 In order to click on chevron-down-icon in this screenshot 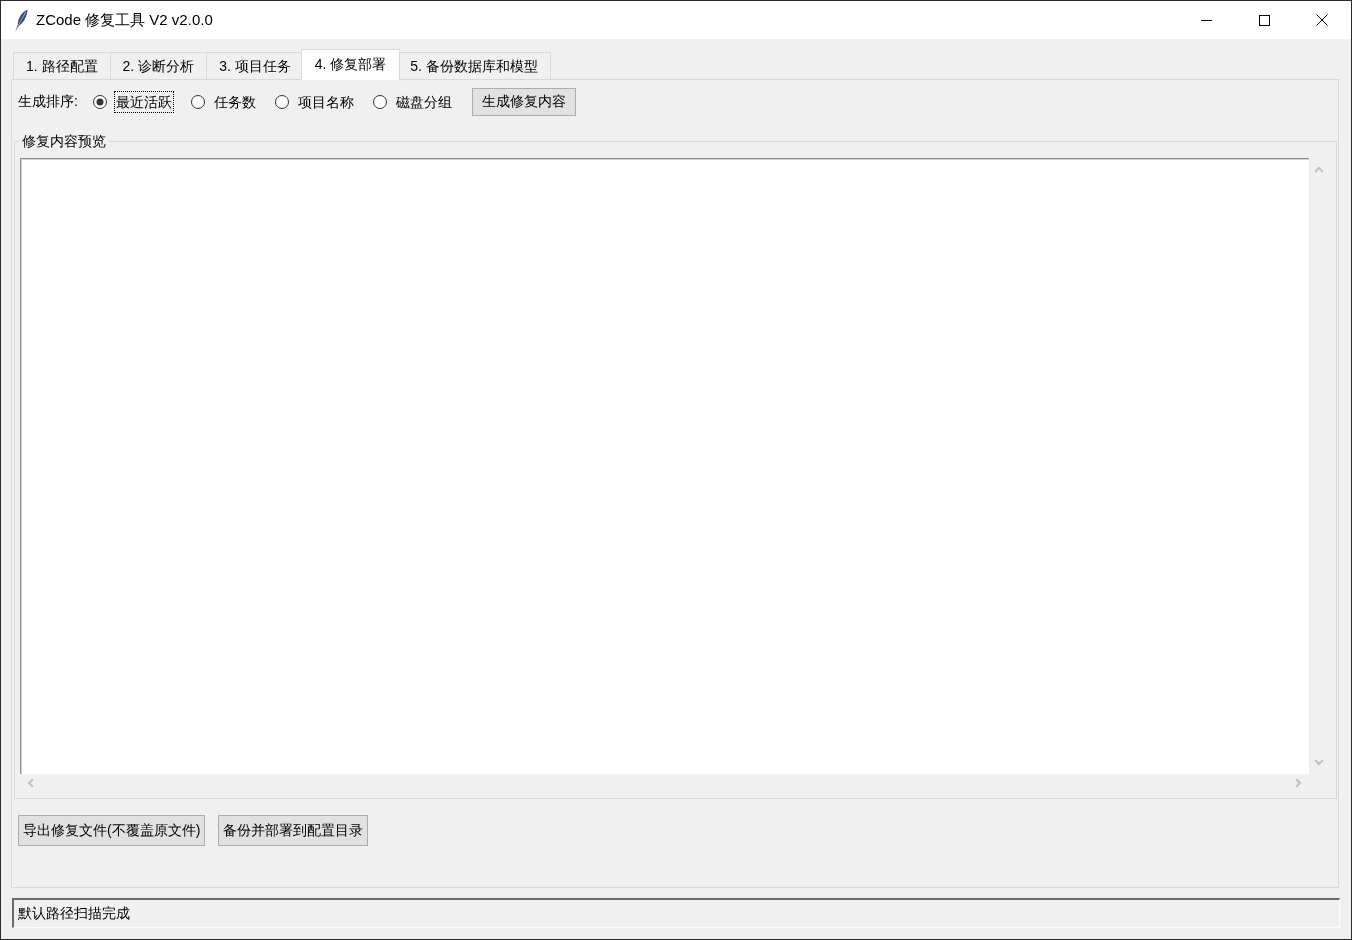, I will do `click(1319, 762)`.